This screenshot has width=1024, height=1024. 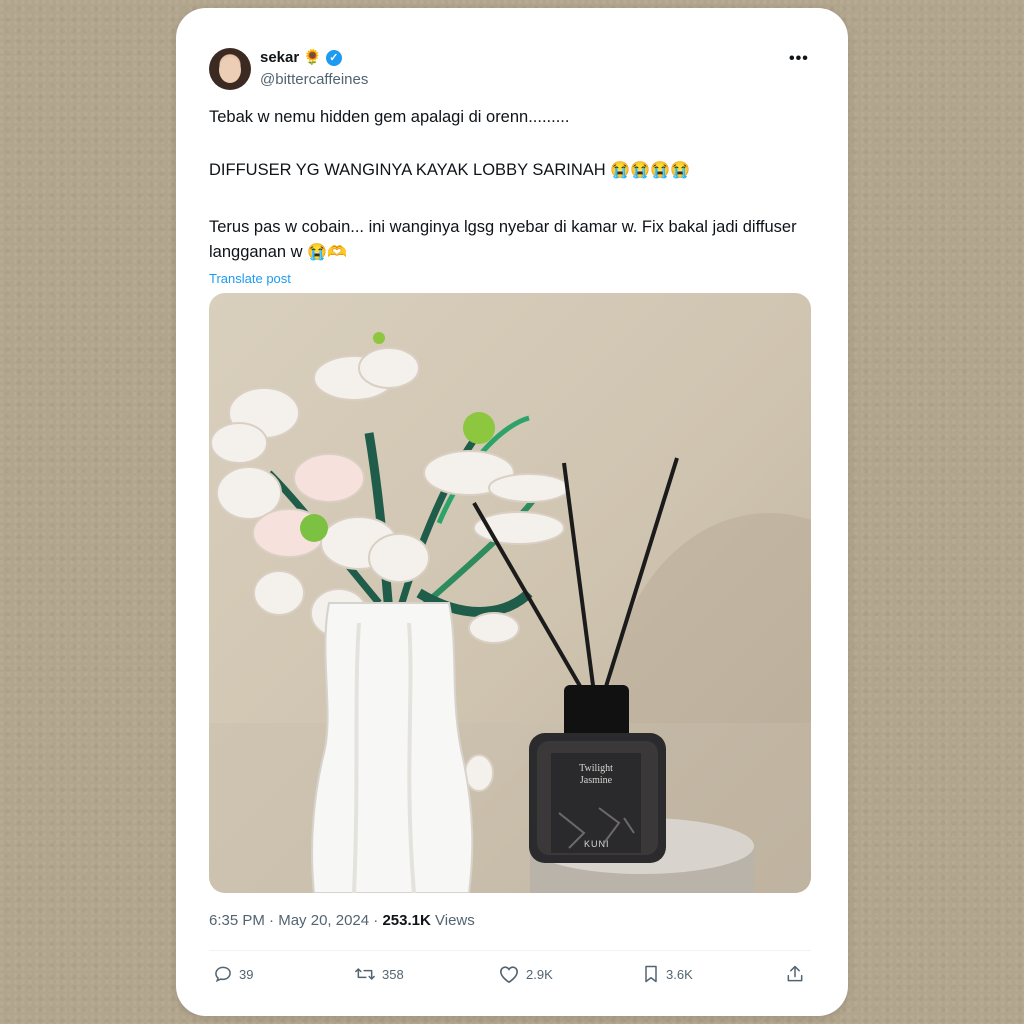 I want to click on tweet-text-line3-emoji: 😭🫶, so click(x=327, y=252).